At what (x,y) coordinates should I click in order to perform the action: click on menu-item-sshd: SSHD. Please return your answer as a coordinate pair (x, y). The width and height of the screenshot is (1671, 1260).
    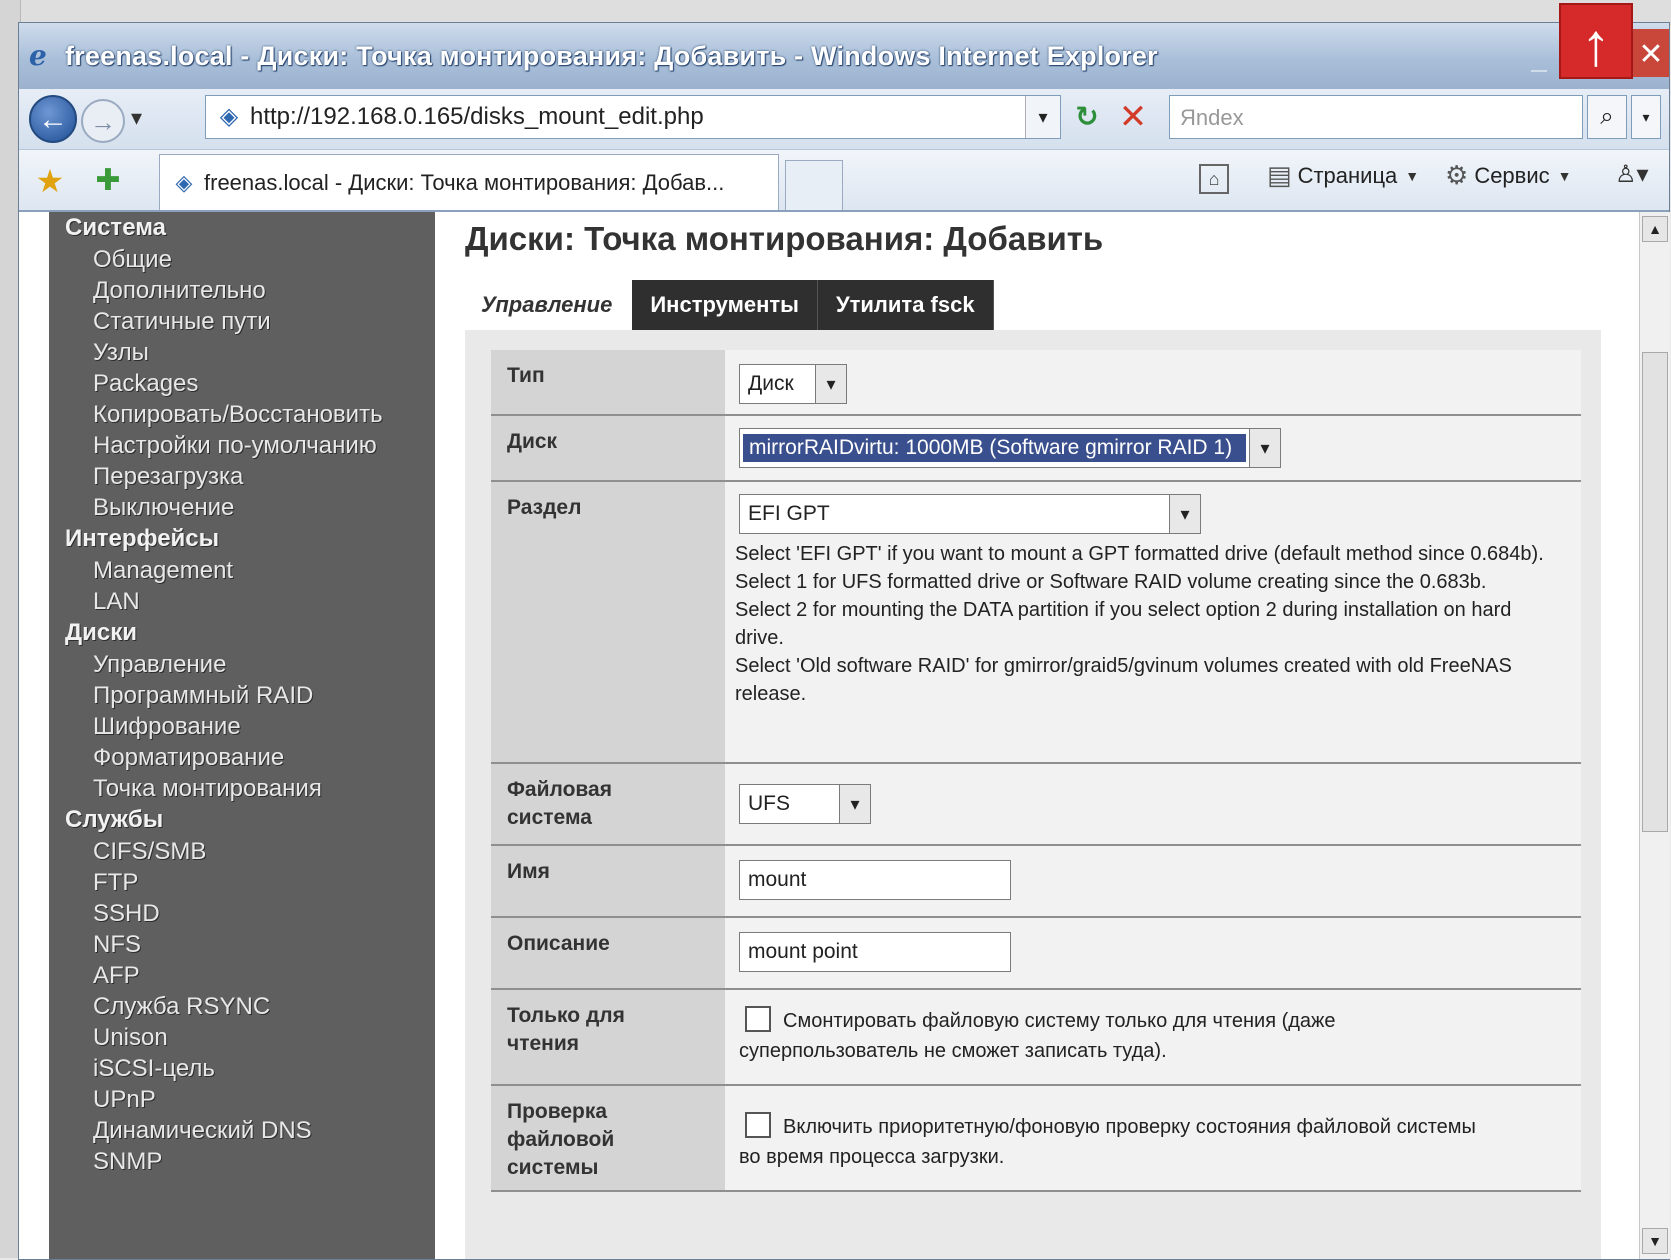
    Looking at the image, I should click on (242, 913).